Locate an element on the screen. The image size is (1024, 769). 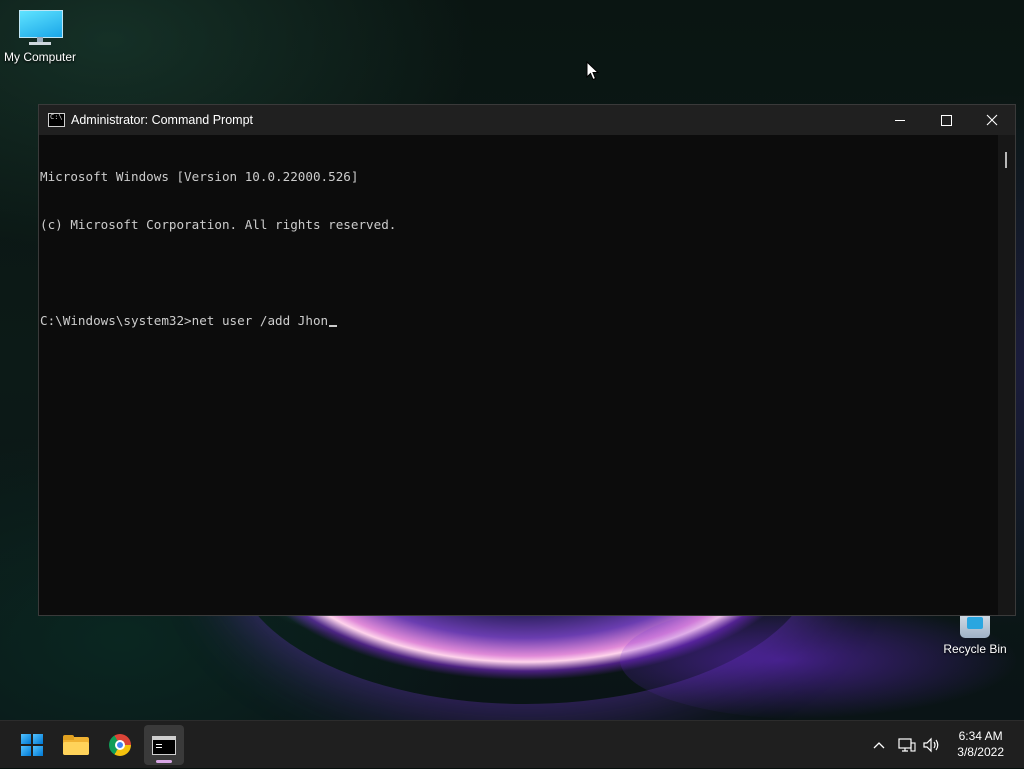
console-input-line: C:\Windows\system32>net user /add Jhon is located at coordinates (519, 321).